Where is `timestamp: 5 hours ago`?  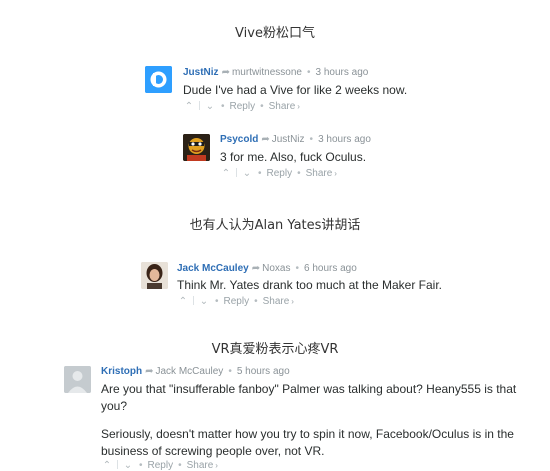
timestamp: 5 hours ago is located at coordinates (263, 371).